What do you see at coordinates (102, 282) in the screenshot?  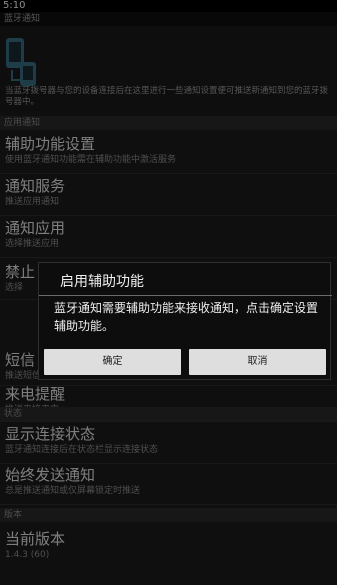 I see `dialog-title: 启用辅助功能` at bounding box center [102, 282].